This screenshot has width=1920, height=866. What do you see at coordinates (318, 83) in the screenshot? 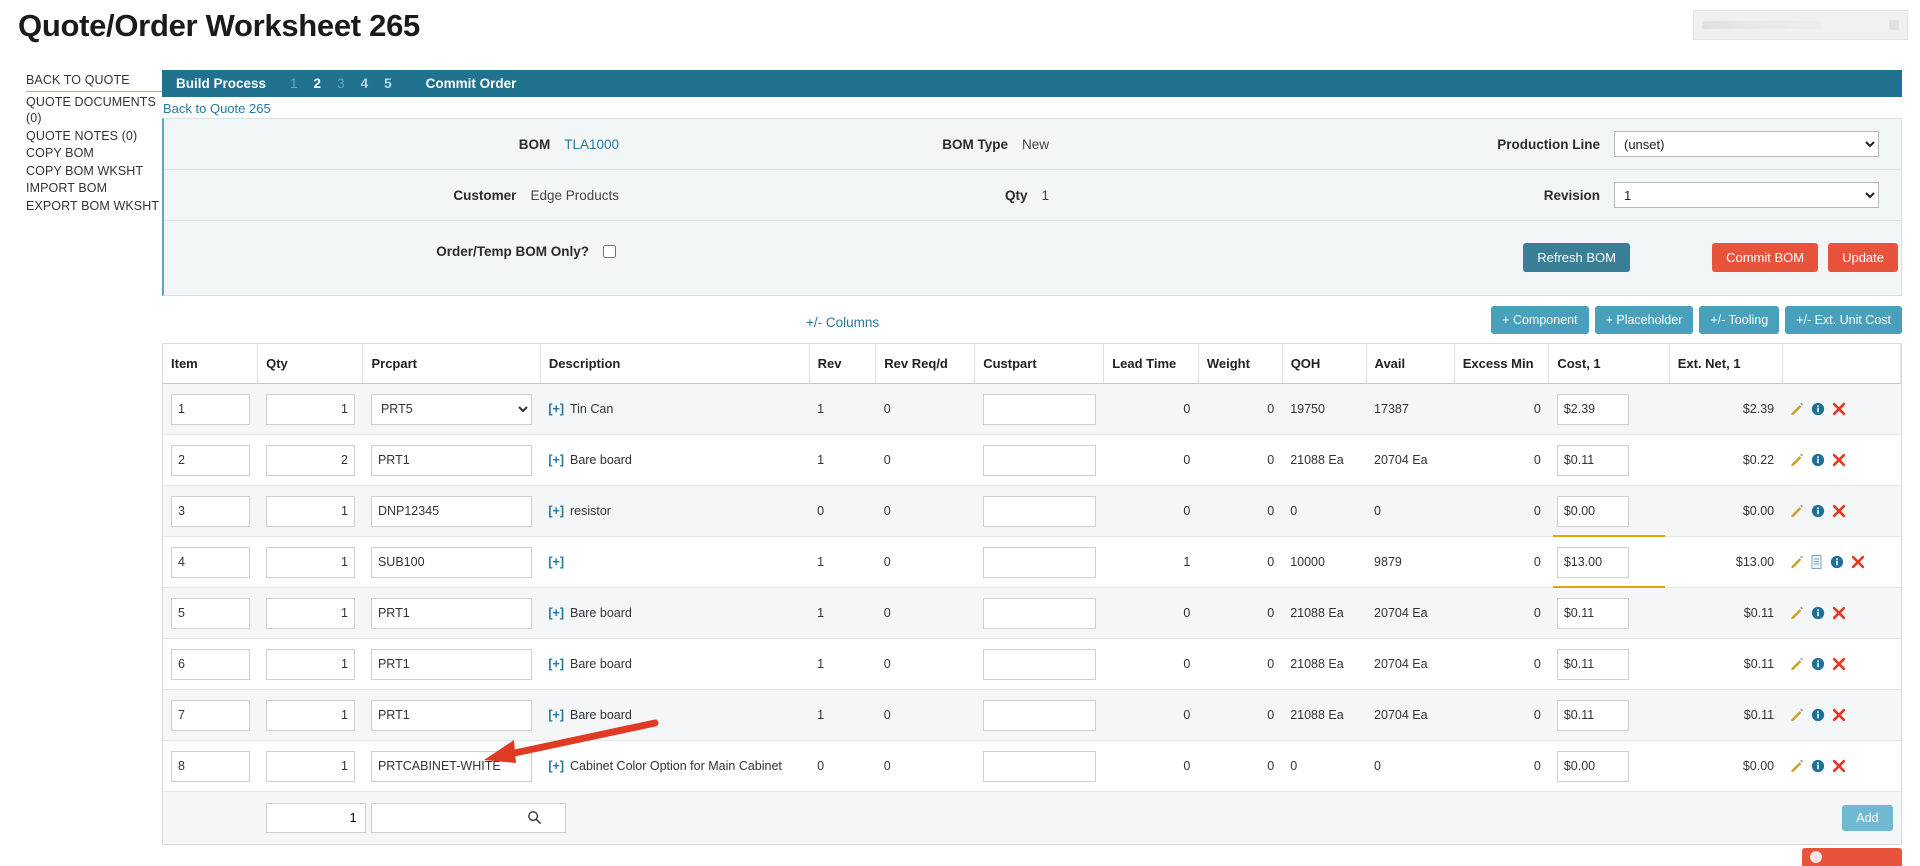
I see `build-step-2: 2` at bounding box center [318, 83].